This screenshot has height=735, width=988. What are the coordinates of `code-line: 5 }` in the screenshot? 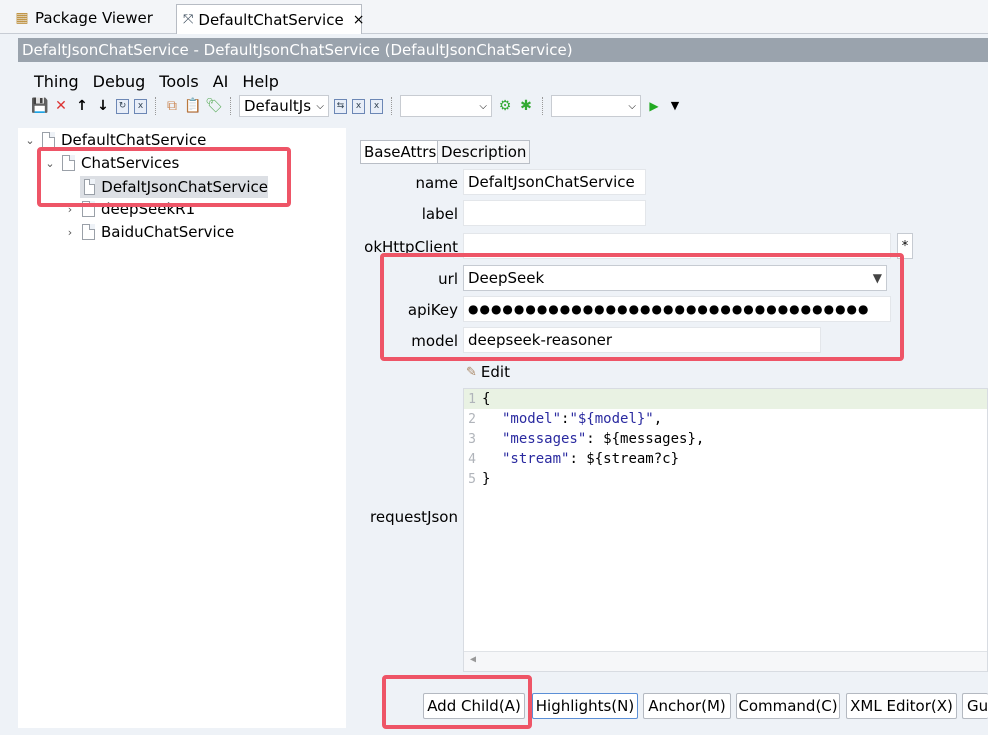 It's located at (725, 479).